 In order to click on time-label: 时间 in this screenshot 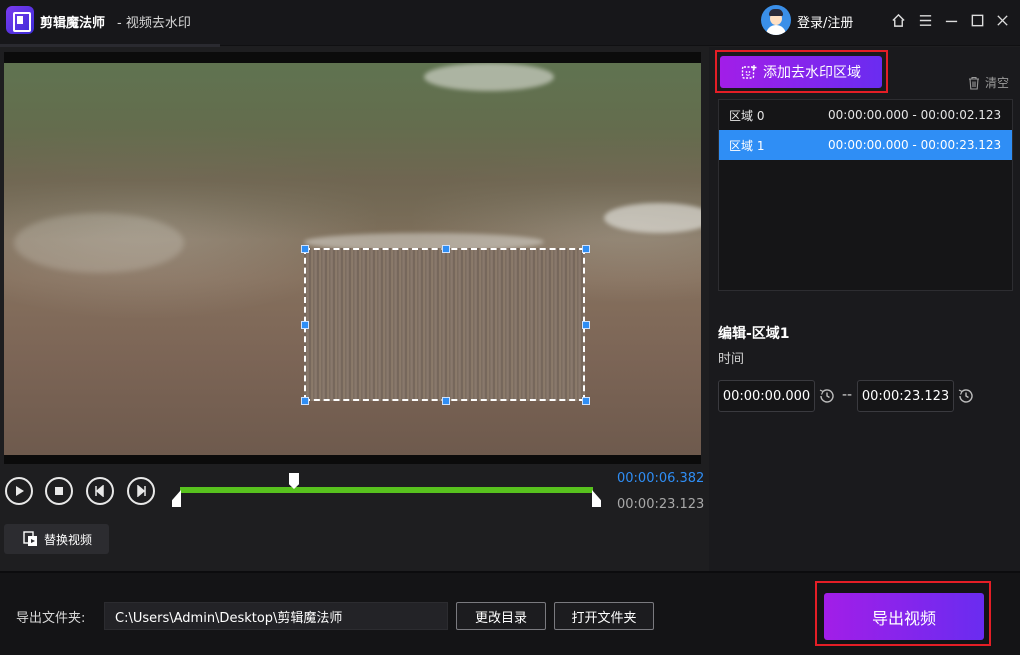, I will do `click(731, 359)`.